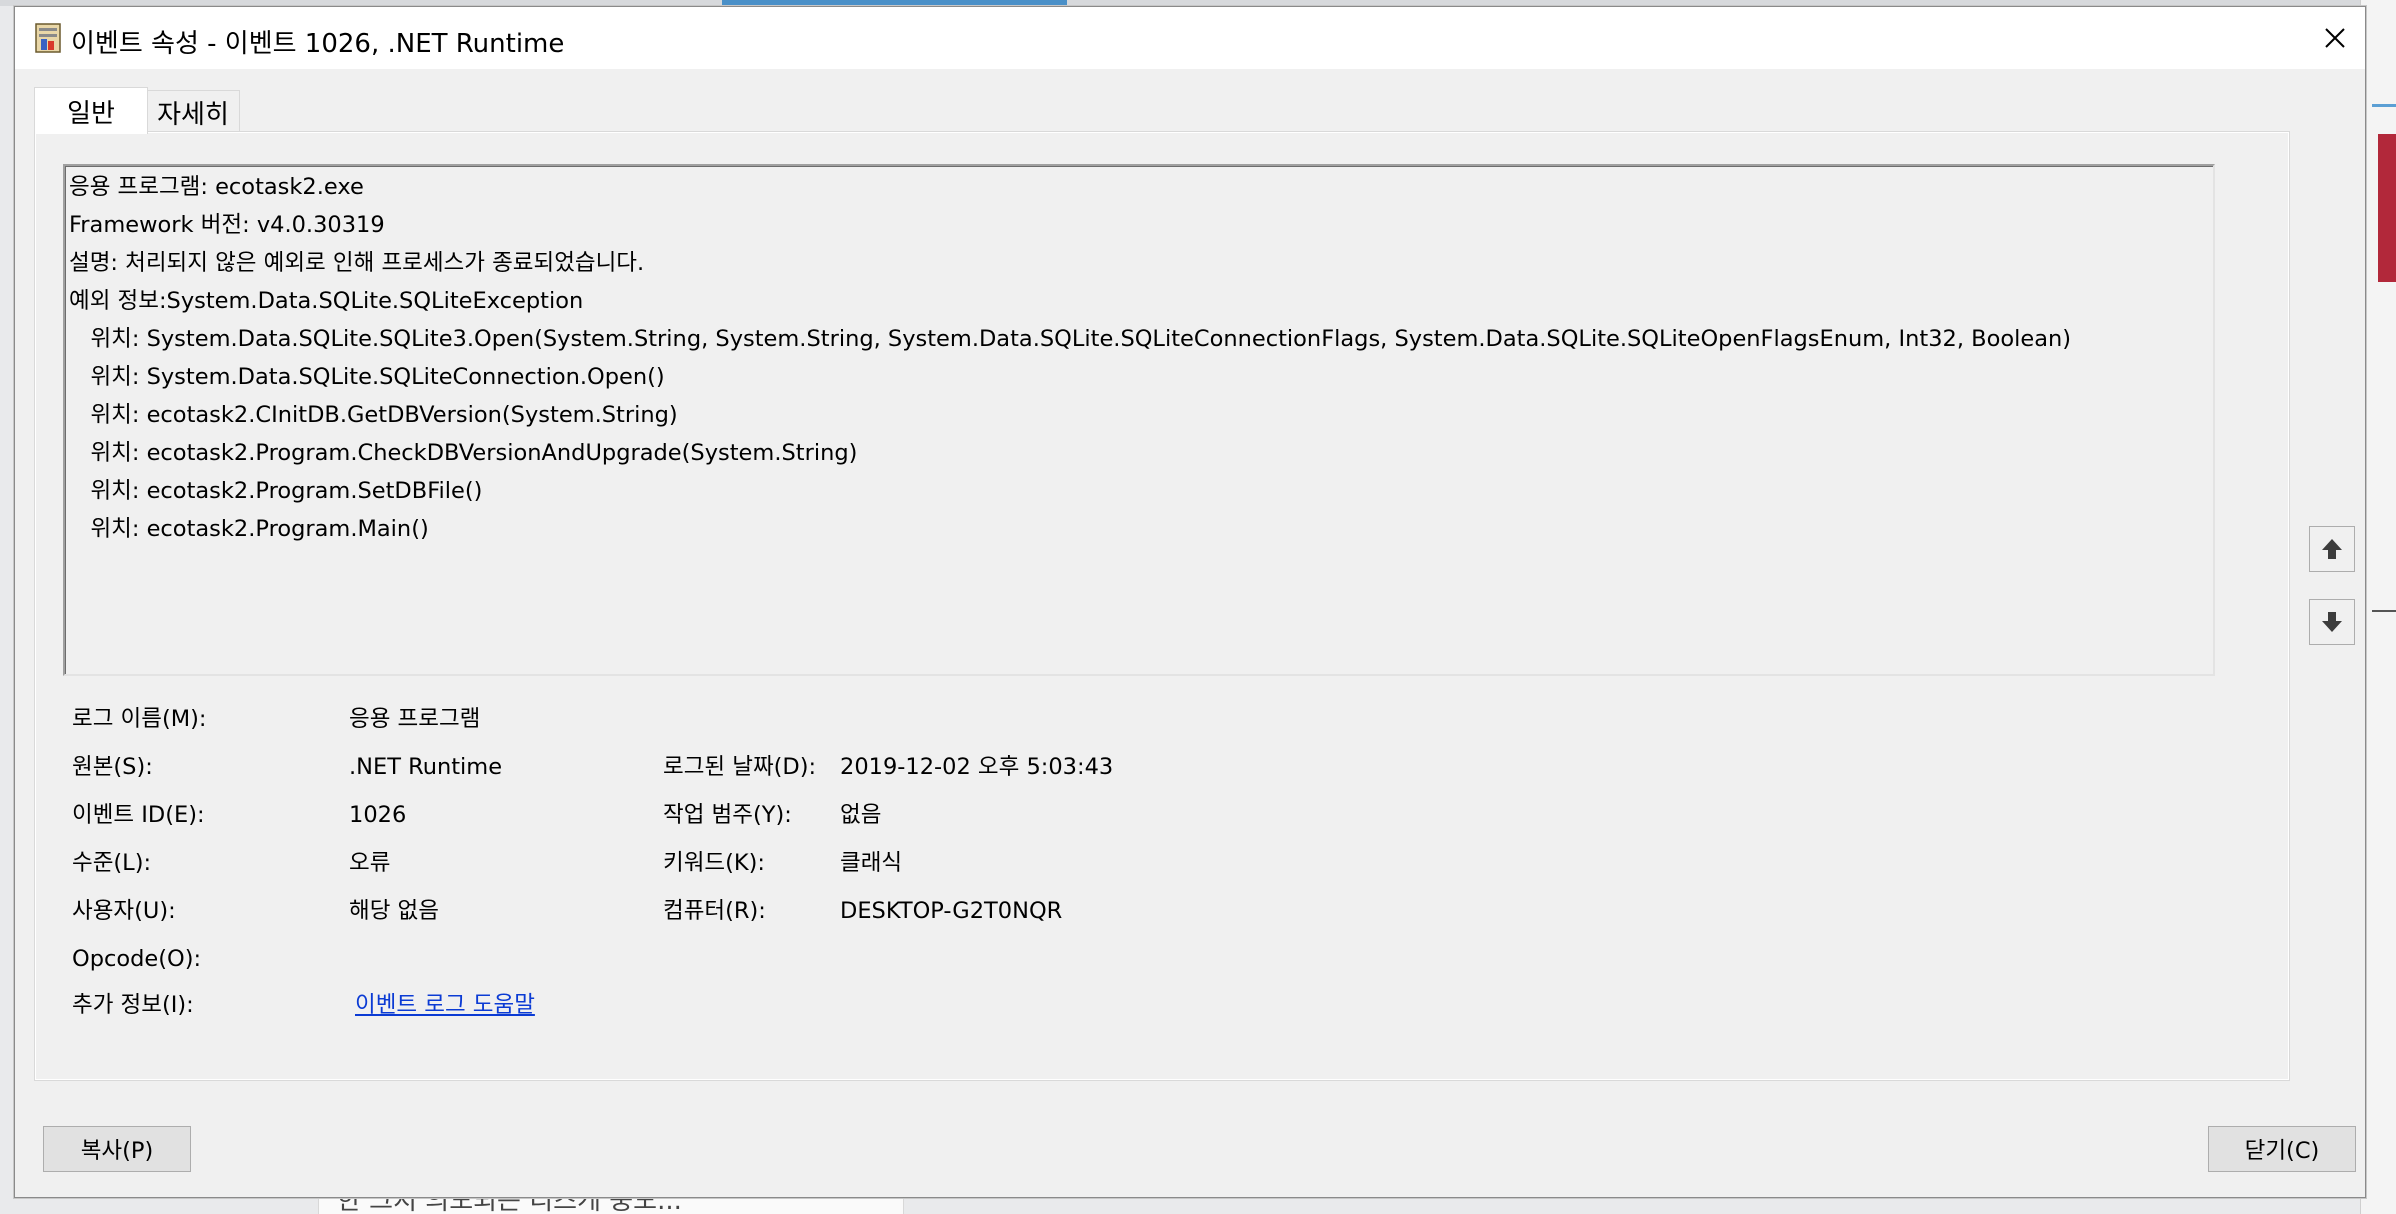 This screenshot has height=1214, width=2396. I want to click on background-red-button, so click(2387, 208).